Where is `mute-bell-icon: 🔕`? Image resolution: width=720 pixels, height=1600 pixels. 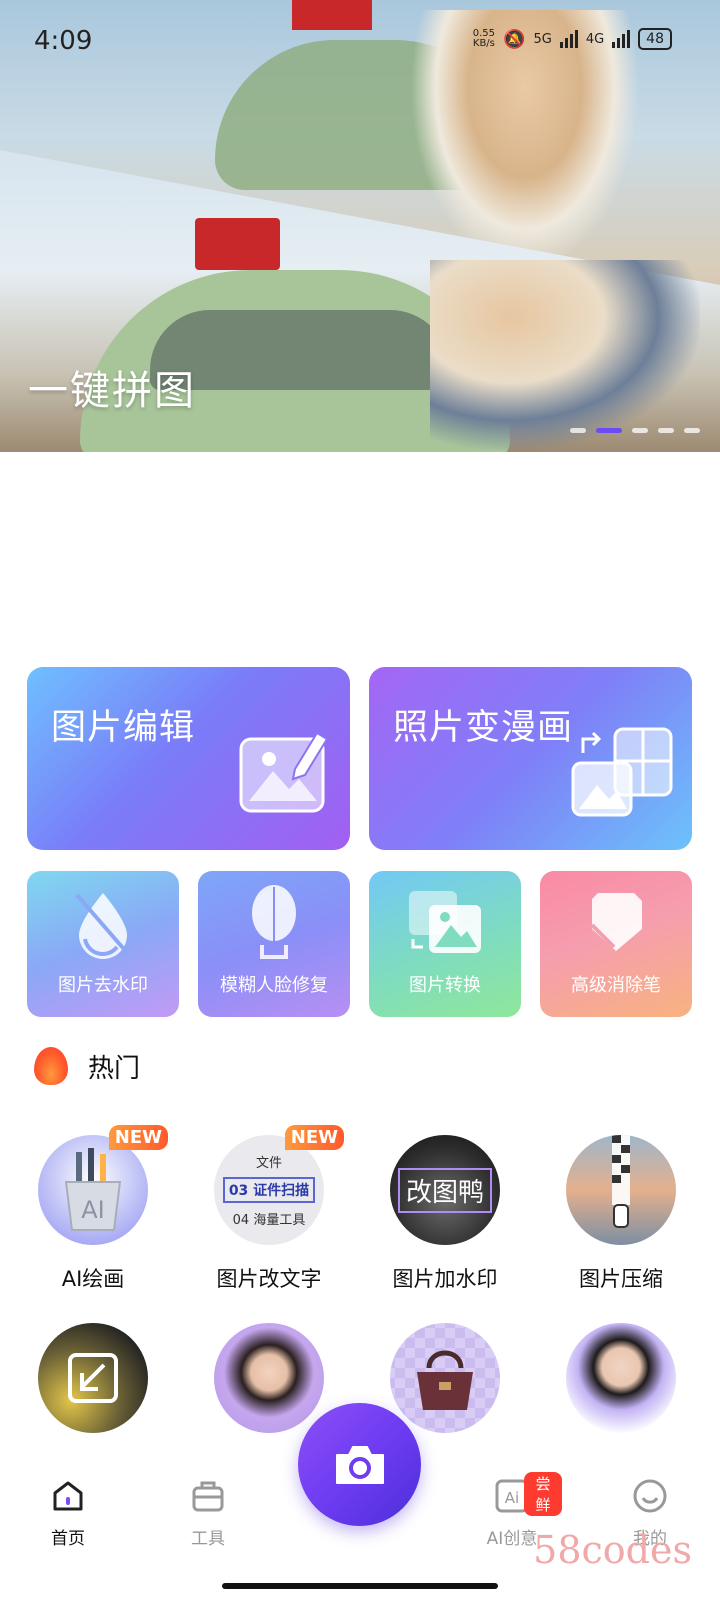 mute-bell-icon: 🔕 is located at coordinates (514, 39).